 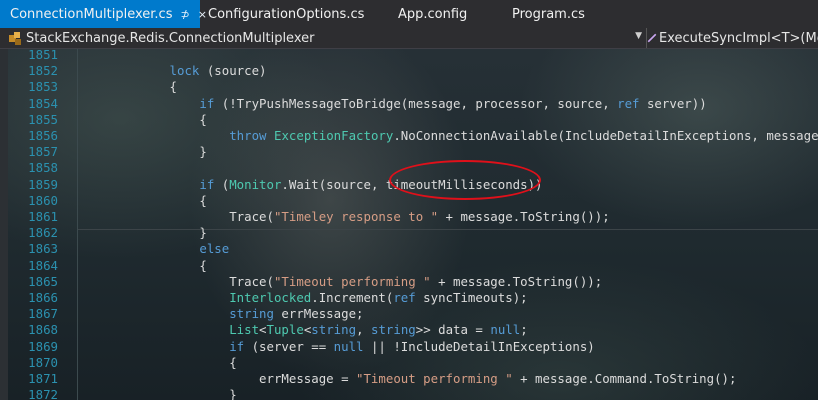 I want to click on line-number: 1853, so click(x=43, y=87).